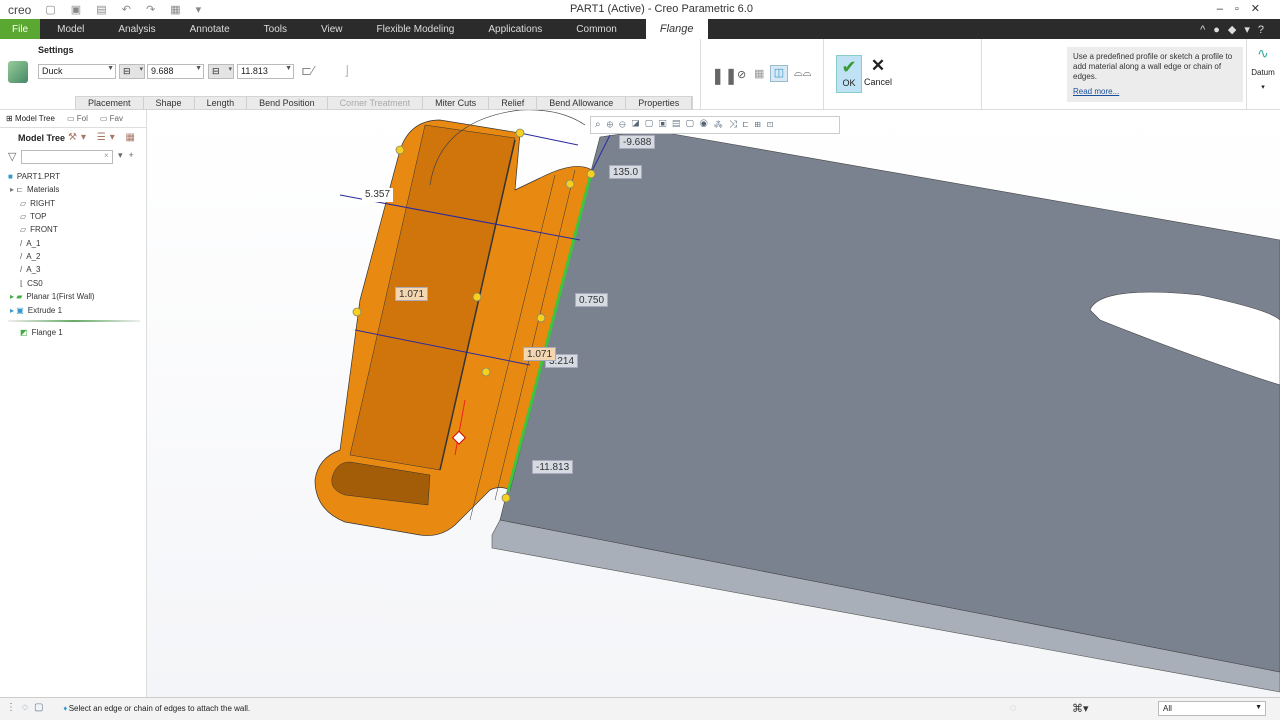 The image size is (1280, 720). Describe the element at coordinates (33, 216) in the screenshot. I see `tree-item-top: ▱ TOP` at that location.